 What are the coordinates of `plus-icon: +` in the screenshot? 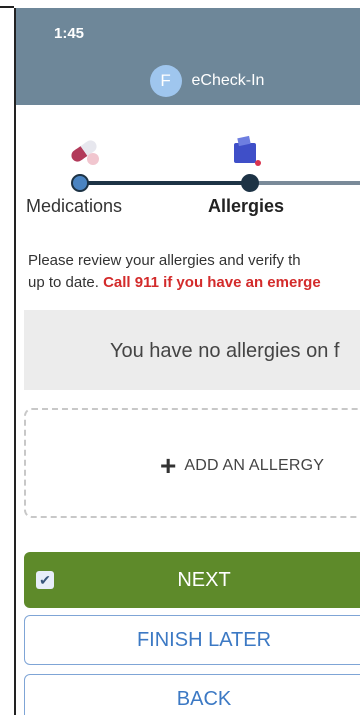 It's located at (168, 465).